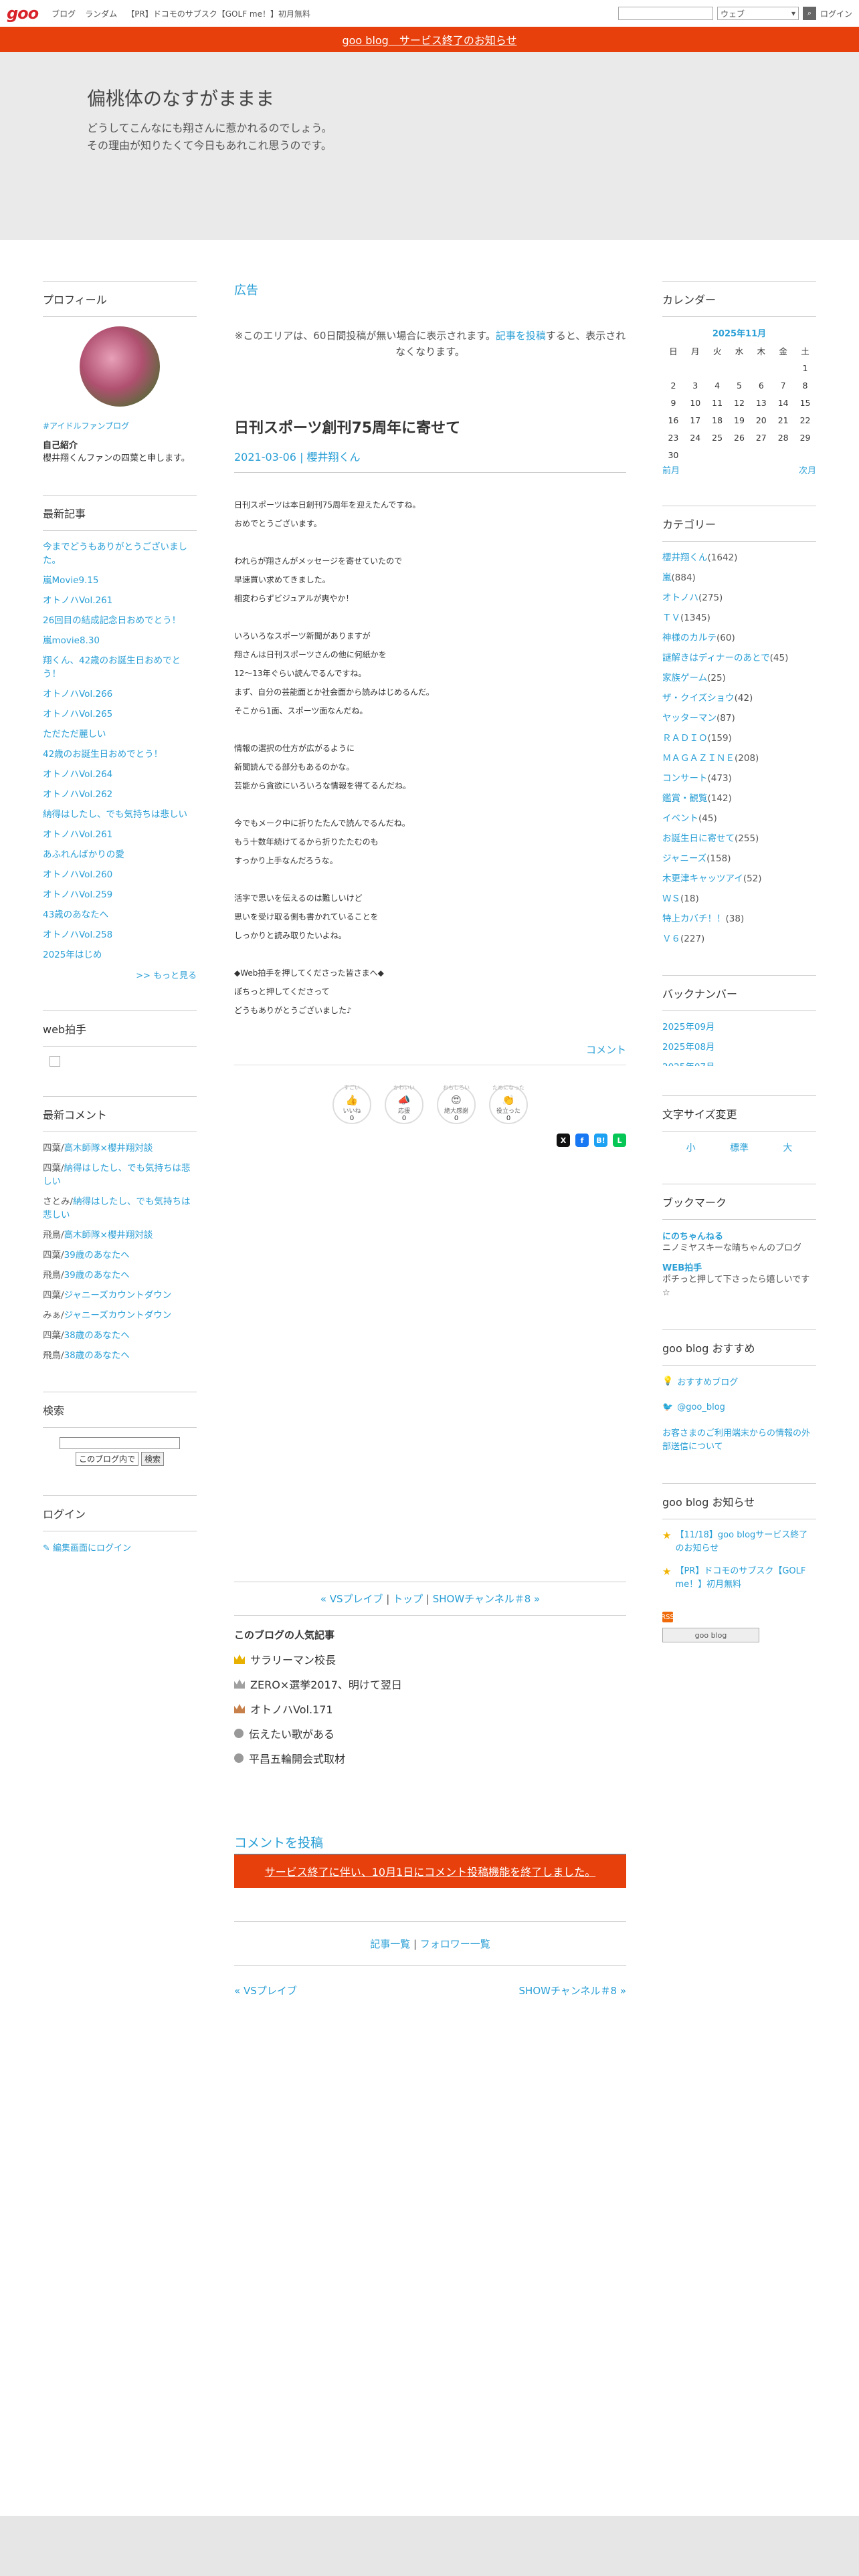 Image resolution: width=859 pixels, height=2576 pixels. What do you see at coordinates (739, 878) in the screenshot?
I see `category-item: 木更津キャッツアイ(52)` at bounding box center [739, 878].